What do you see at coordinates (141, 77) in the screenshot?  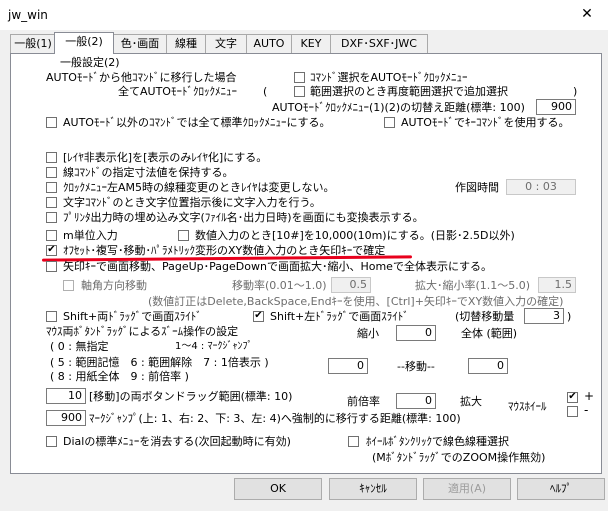 I see `auto-mode-label: AUTOﾓｰﾄﾞから他ｺﾏﾝﾄﾞに移行した場合` at bounding box center [141, 77].